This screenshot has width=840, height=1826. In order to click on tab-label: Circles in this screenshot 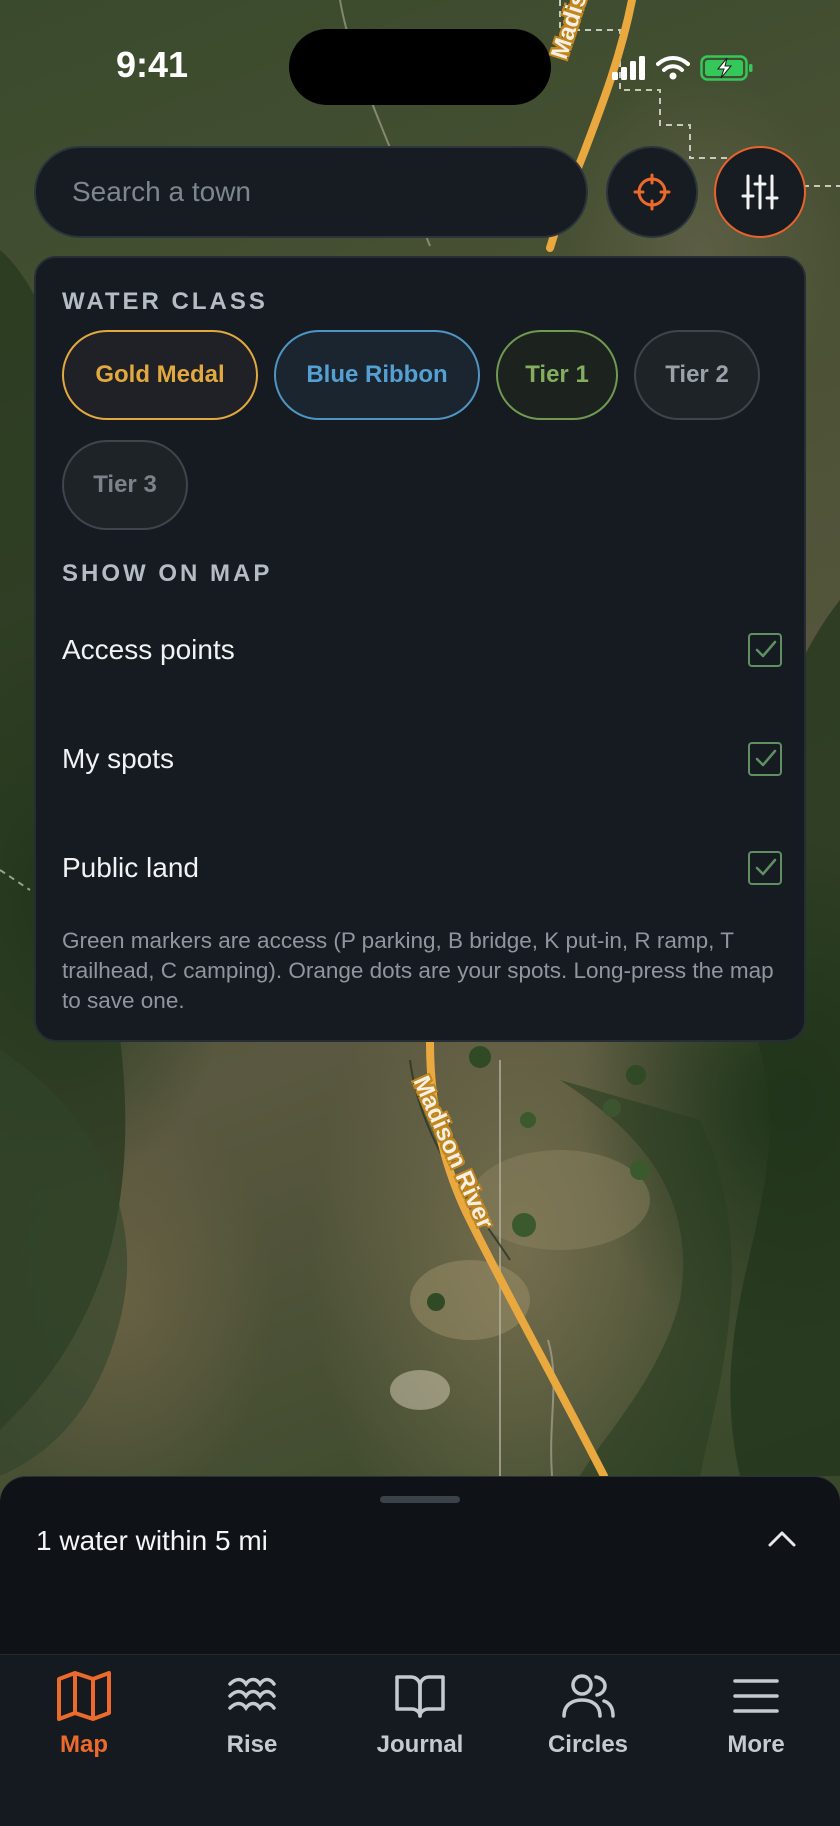, I will do `click(588, 1744)`.